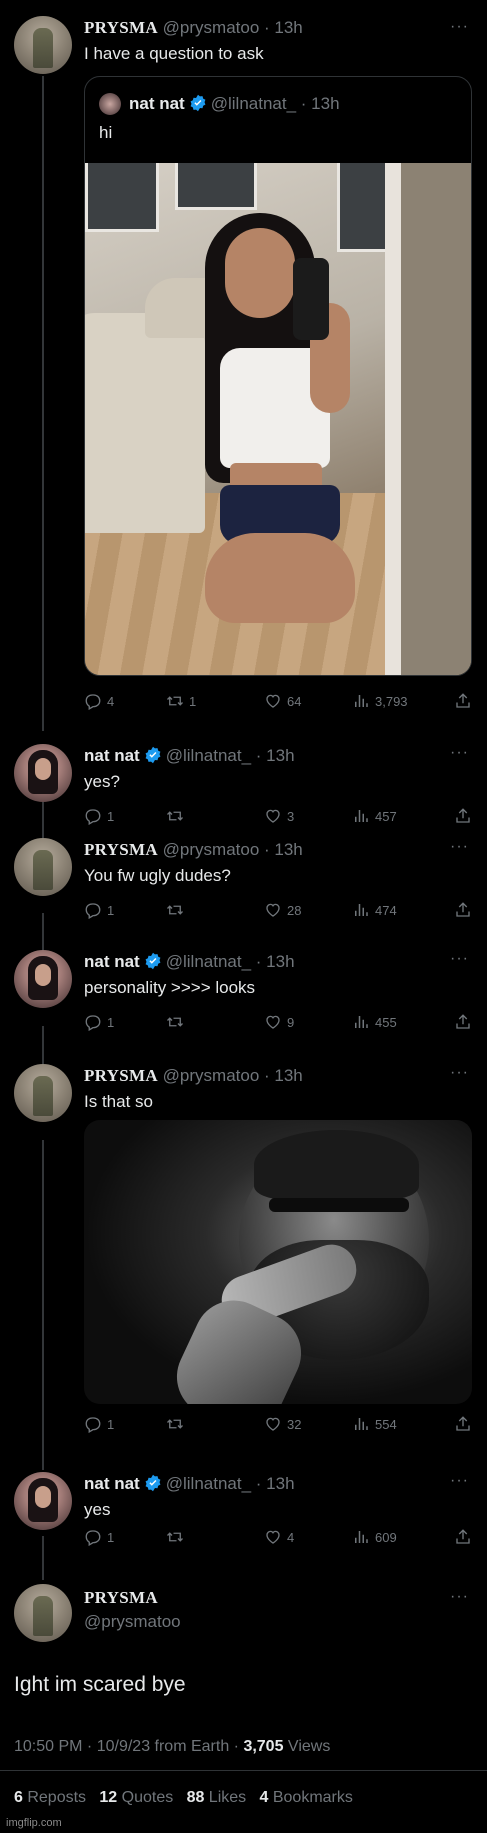  I want to click on meme-photo, so click(278, 1262).